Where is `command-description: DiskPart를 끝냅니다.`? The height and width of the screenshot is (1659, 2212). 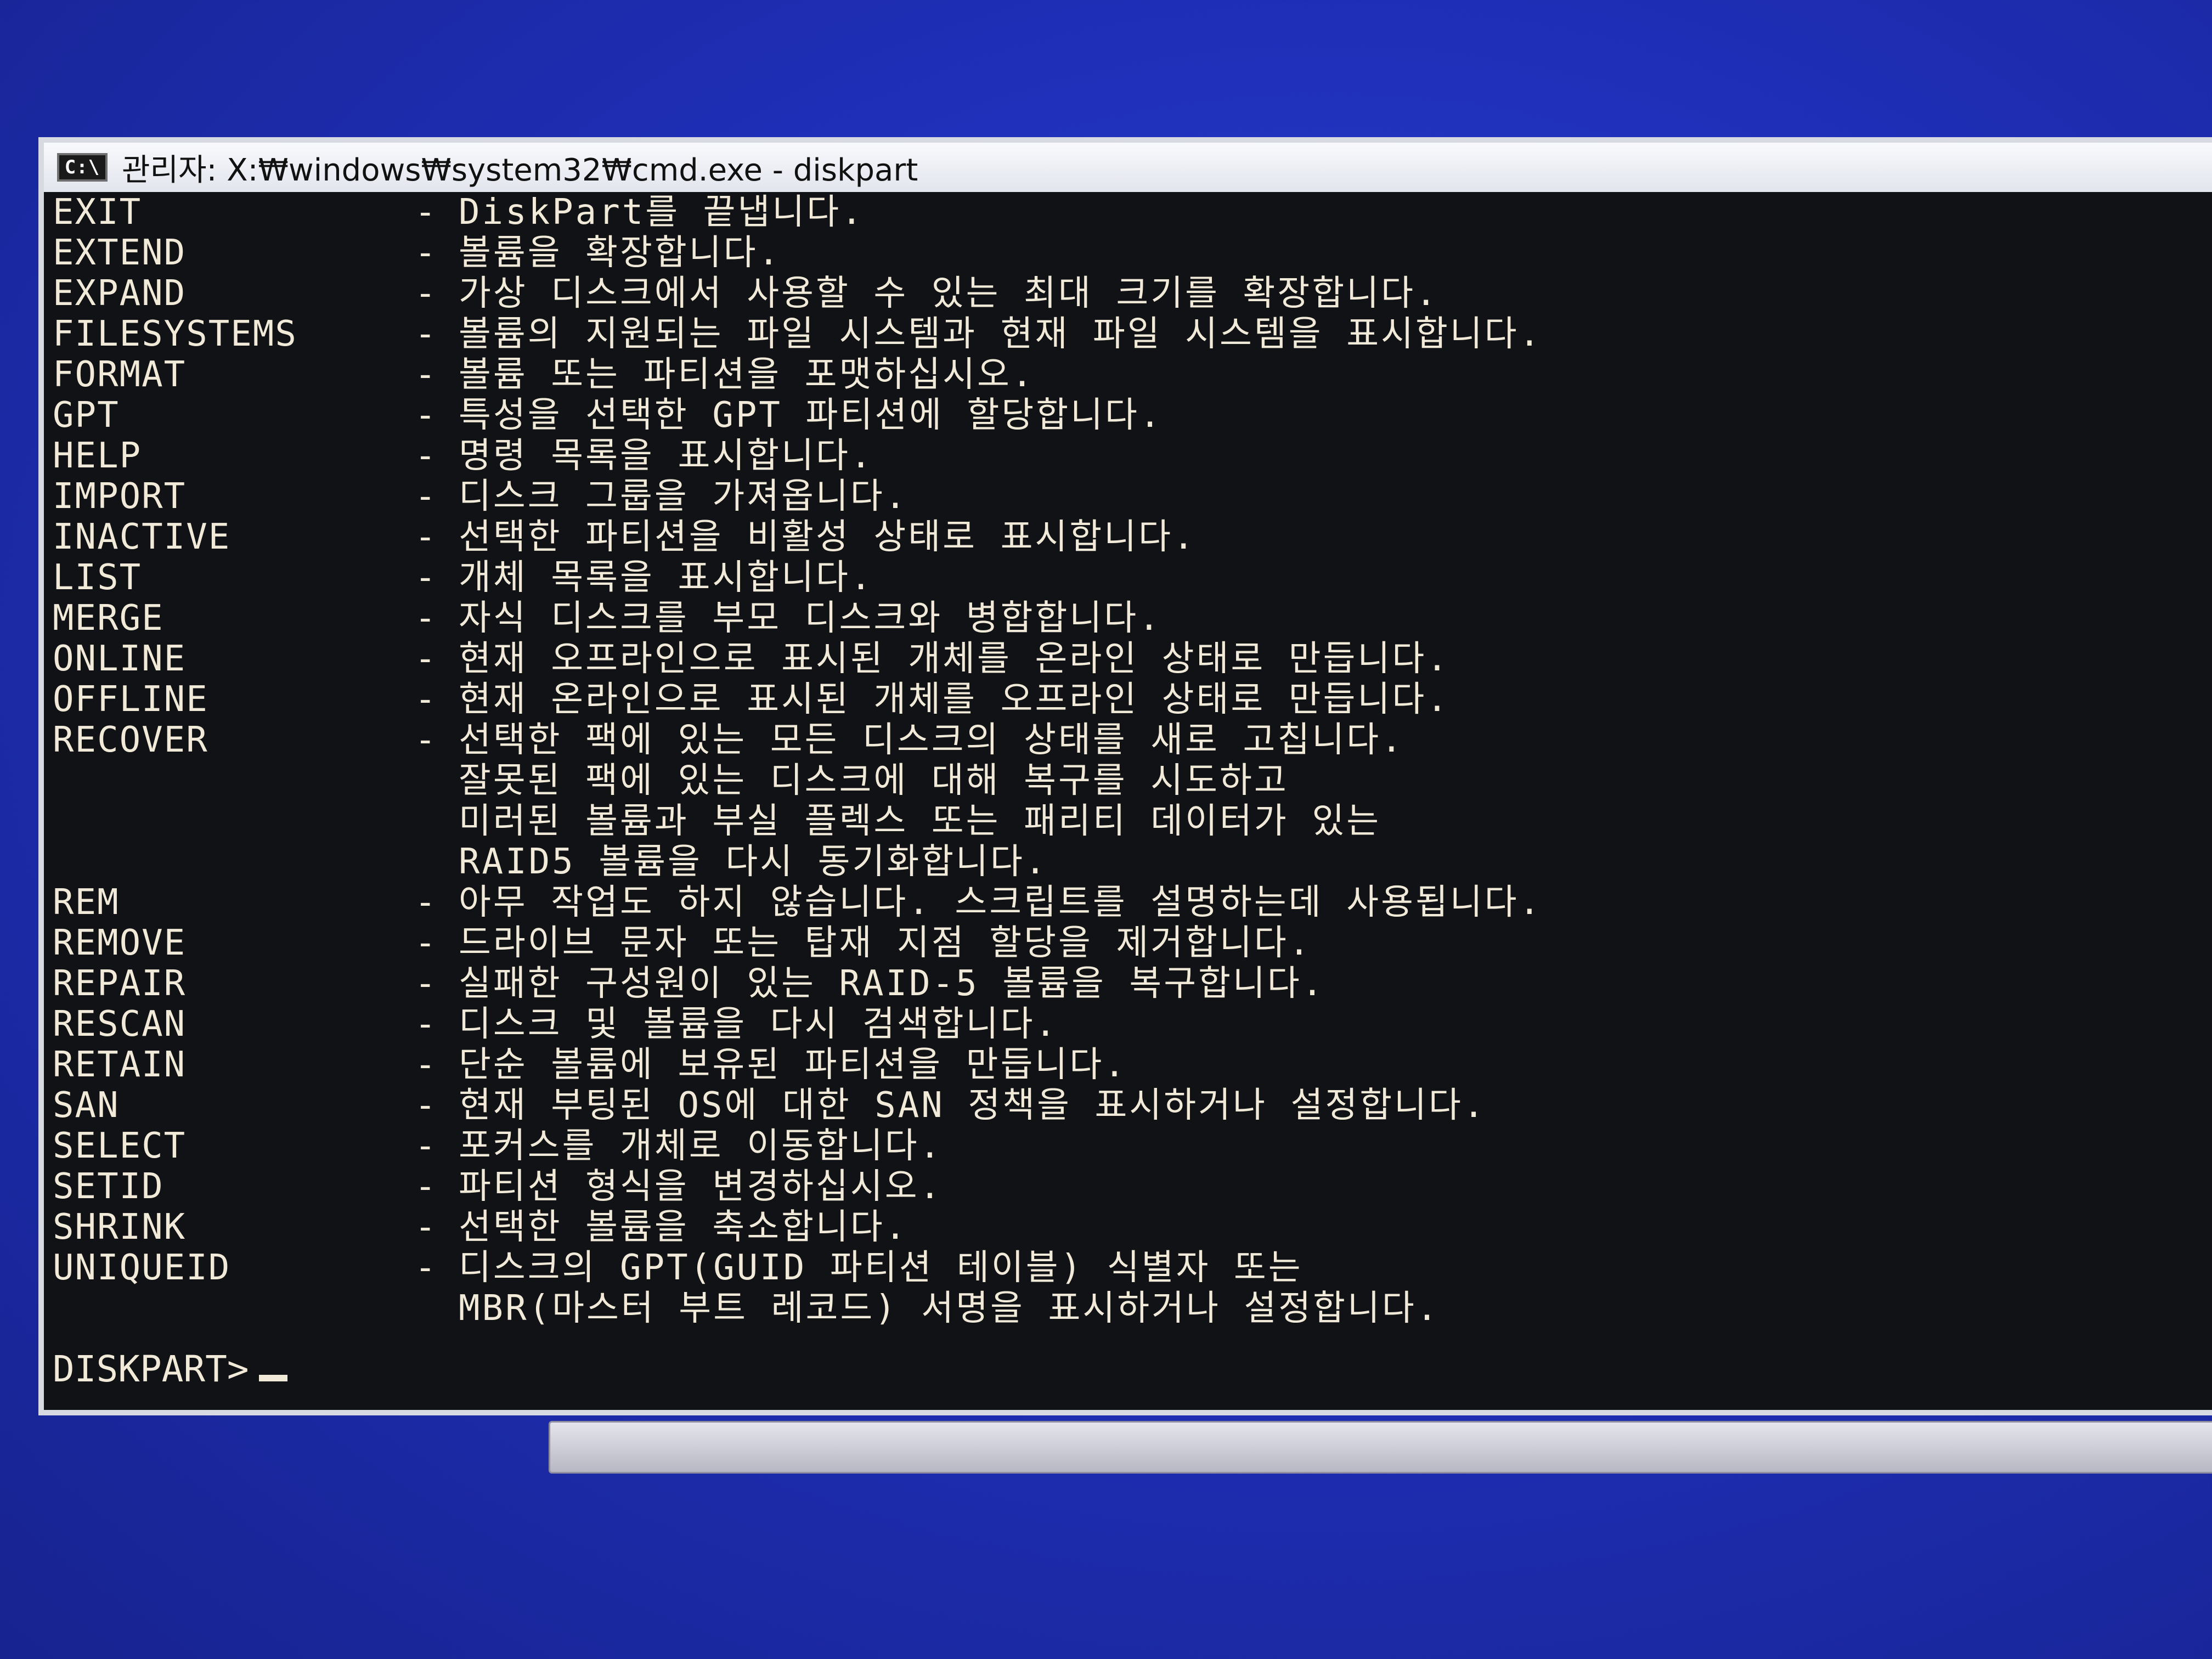 command-description: DiskPart를 끝냅니다. is located at coordinates (662, 213).